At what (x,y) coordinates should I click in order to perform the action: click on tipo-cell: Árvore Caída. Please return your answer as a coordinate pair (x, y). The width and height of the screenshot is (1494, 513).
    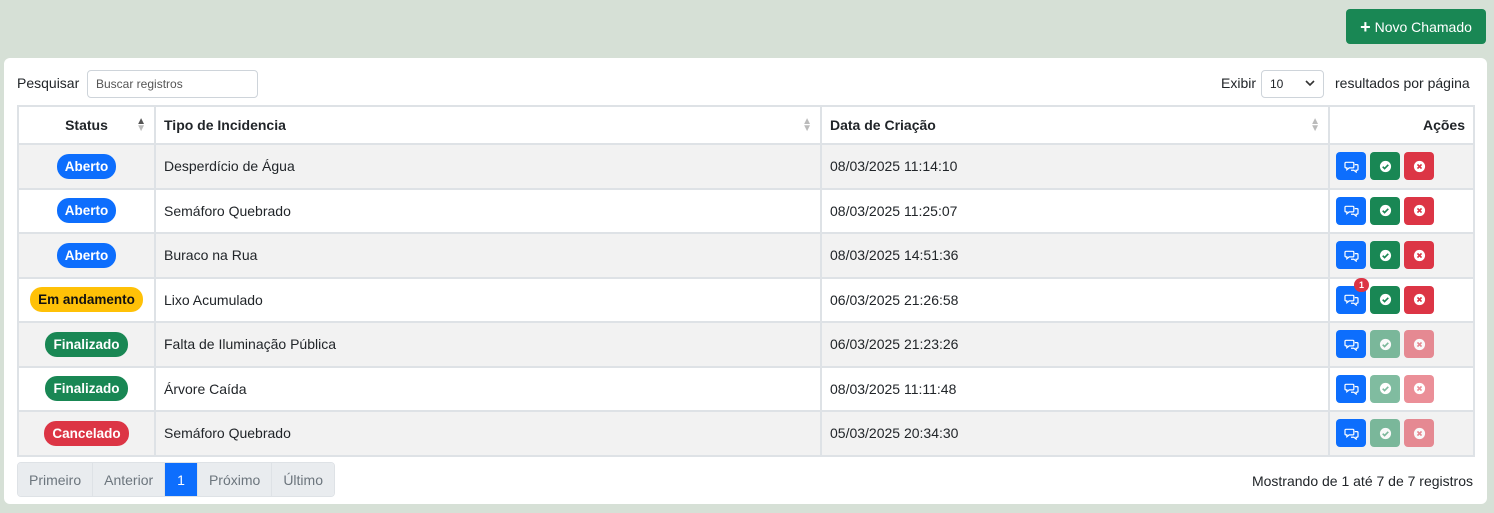
    Looking at the image, I should click on (488, 388).